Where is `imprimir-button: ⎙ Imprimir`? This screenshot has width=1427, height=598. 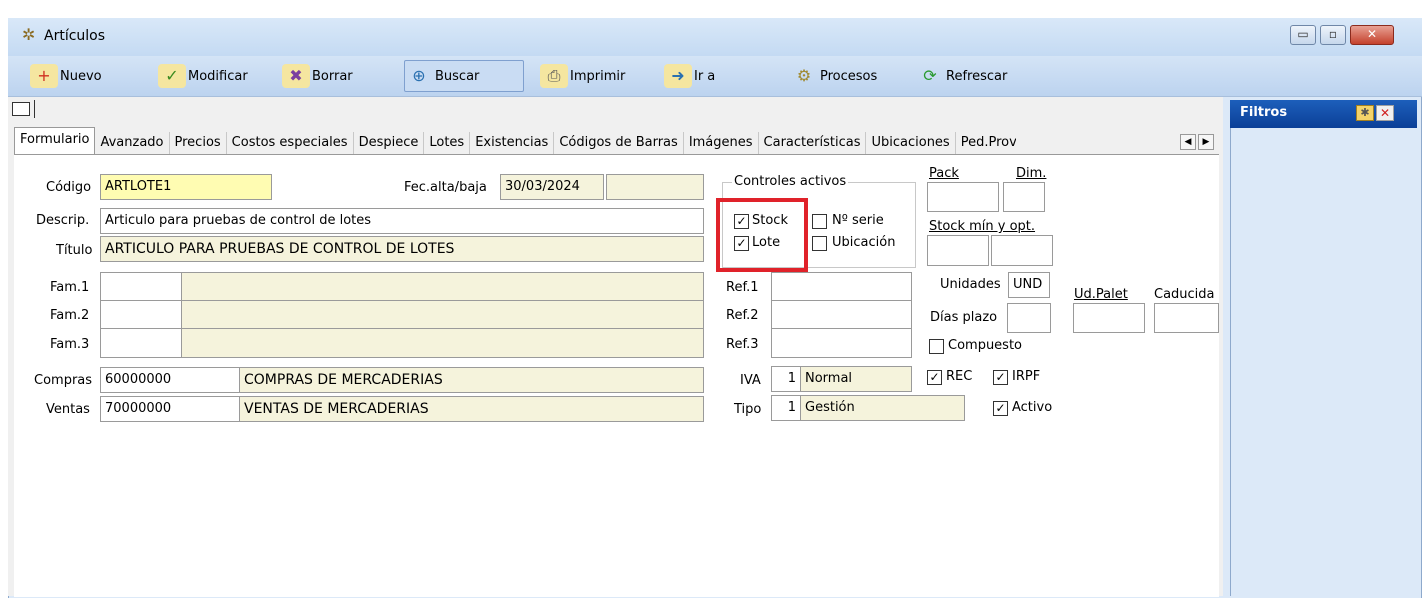 imprimir-button: ⎙ Imprimir is located at coordinates (582, 76).